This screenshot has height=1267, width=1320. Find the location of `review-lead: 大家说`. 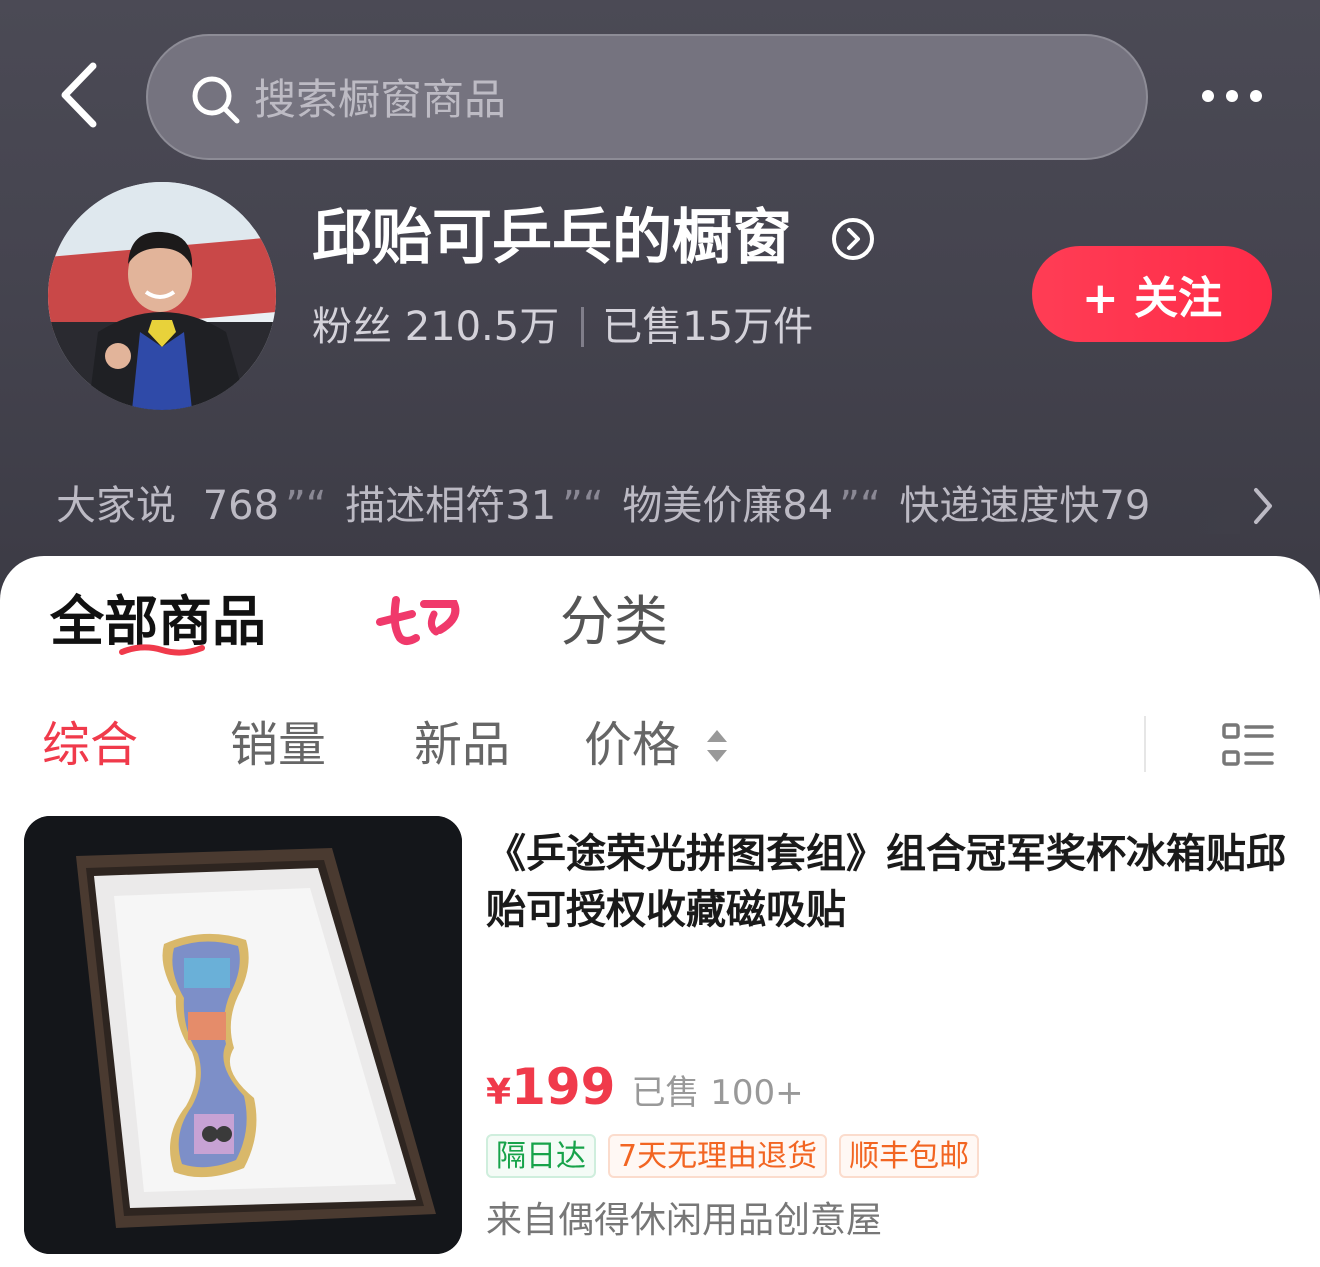

review-lead: 大家说 is located at coordinates (116, 506).